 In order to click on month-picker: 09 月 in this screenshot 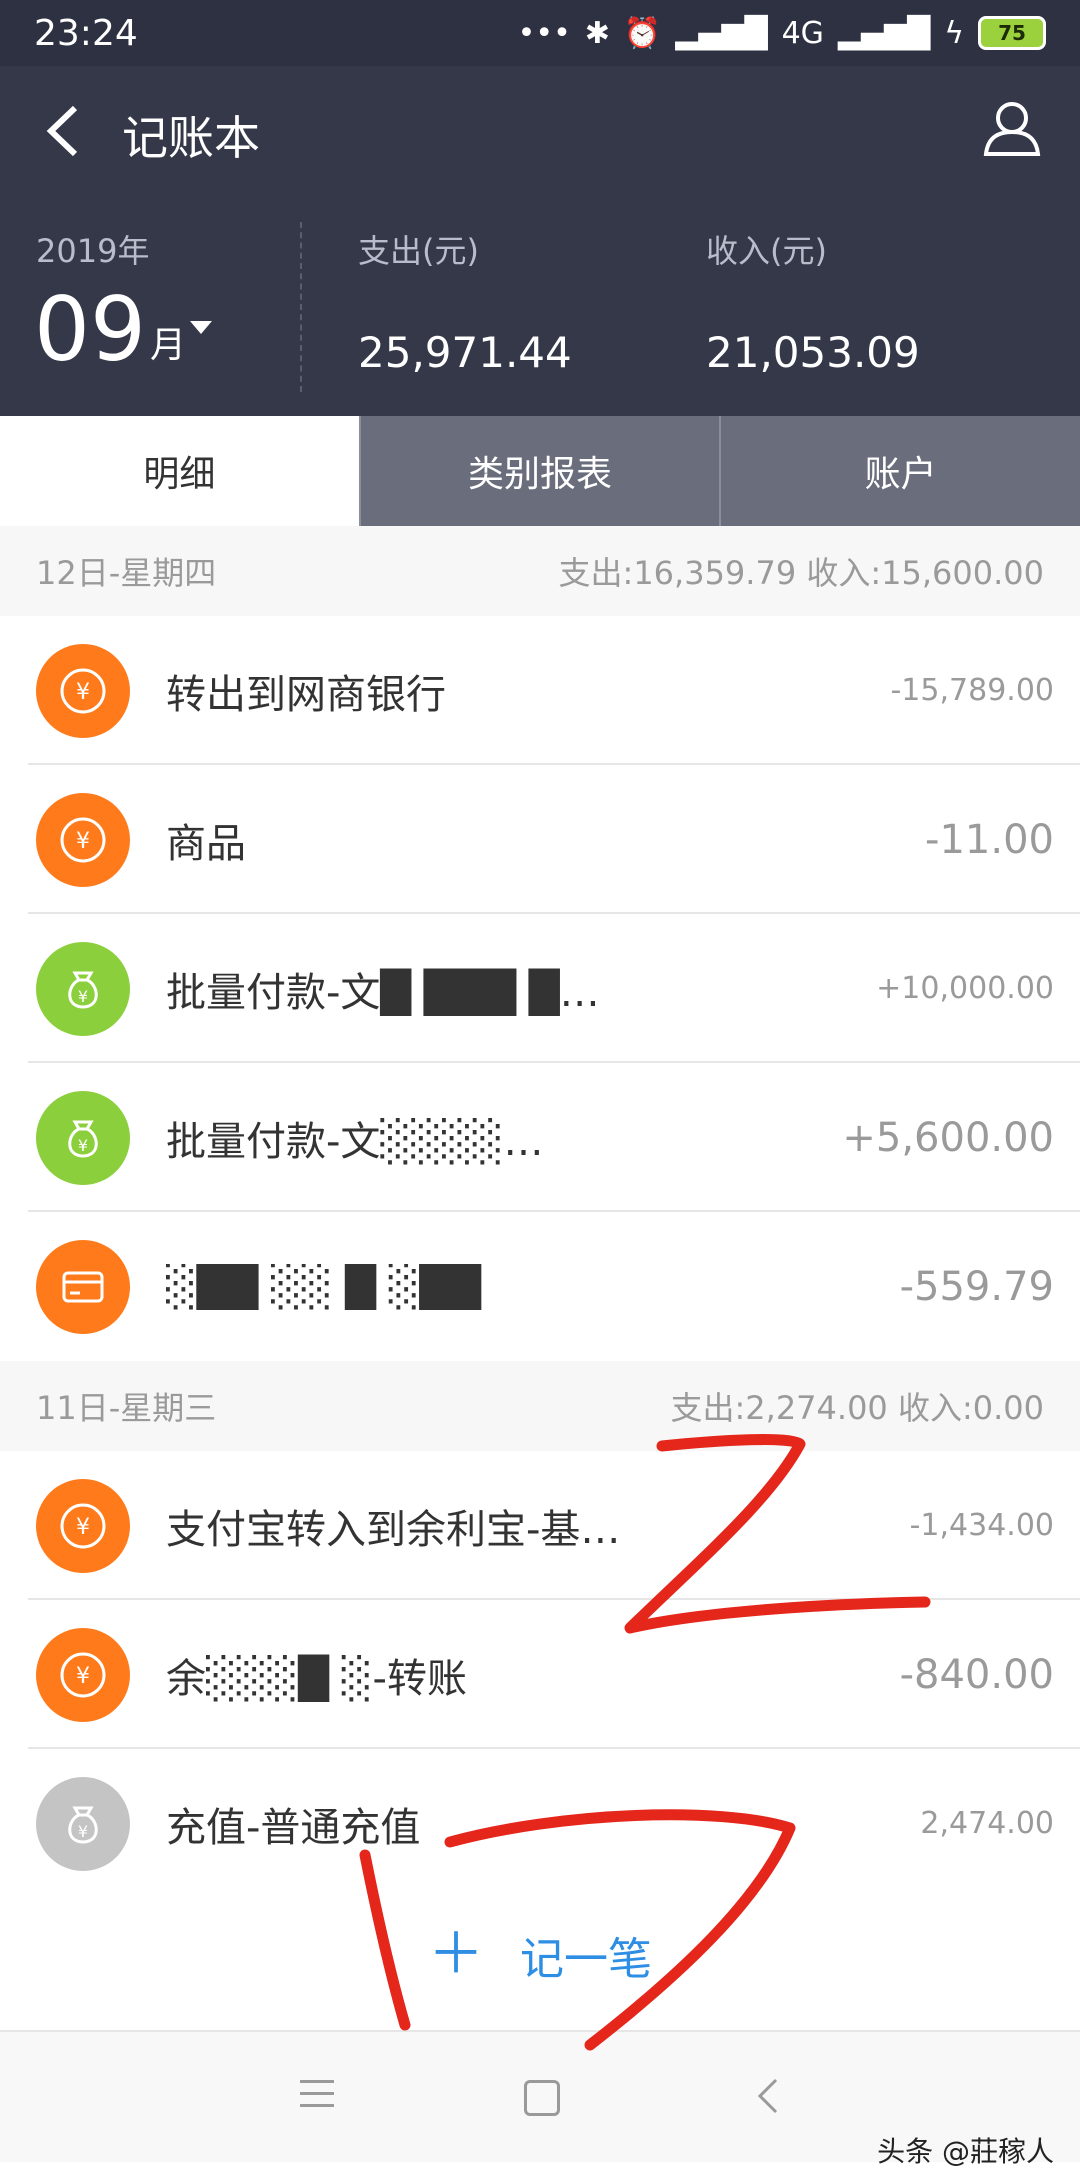, I will do `click(123, 330)`.